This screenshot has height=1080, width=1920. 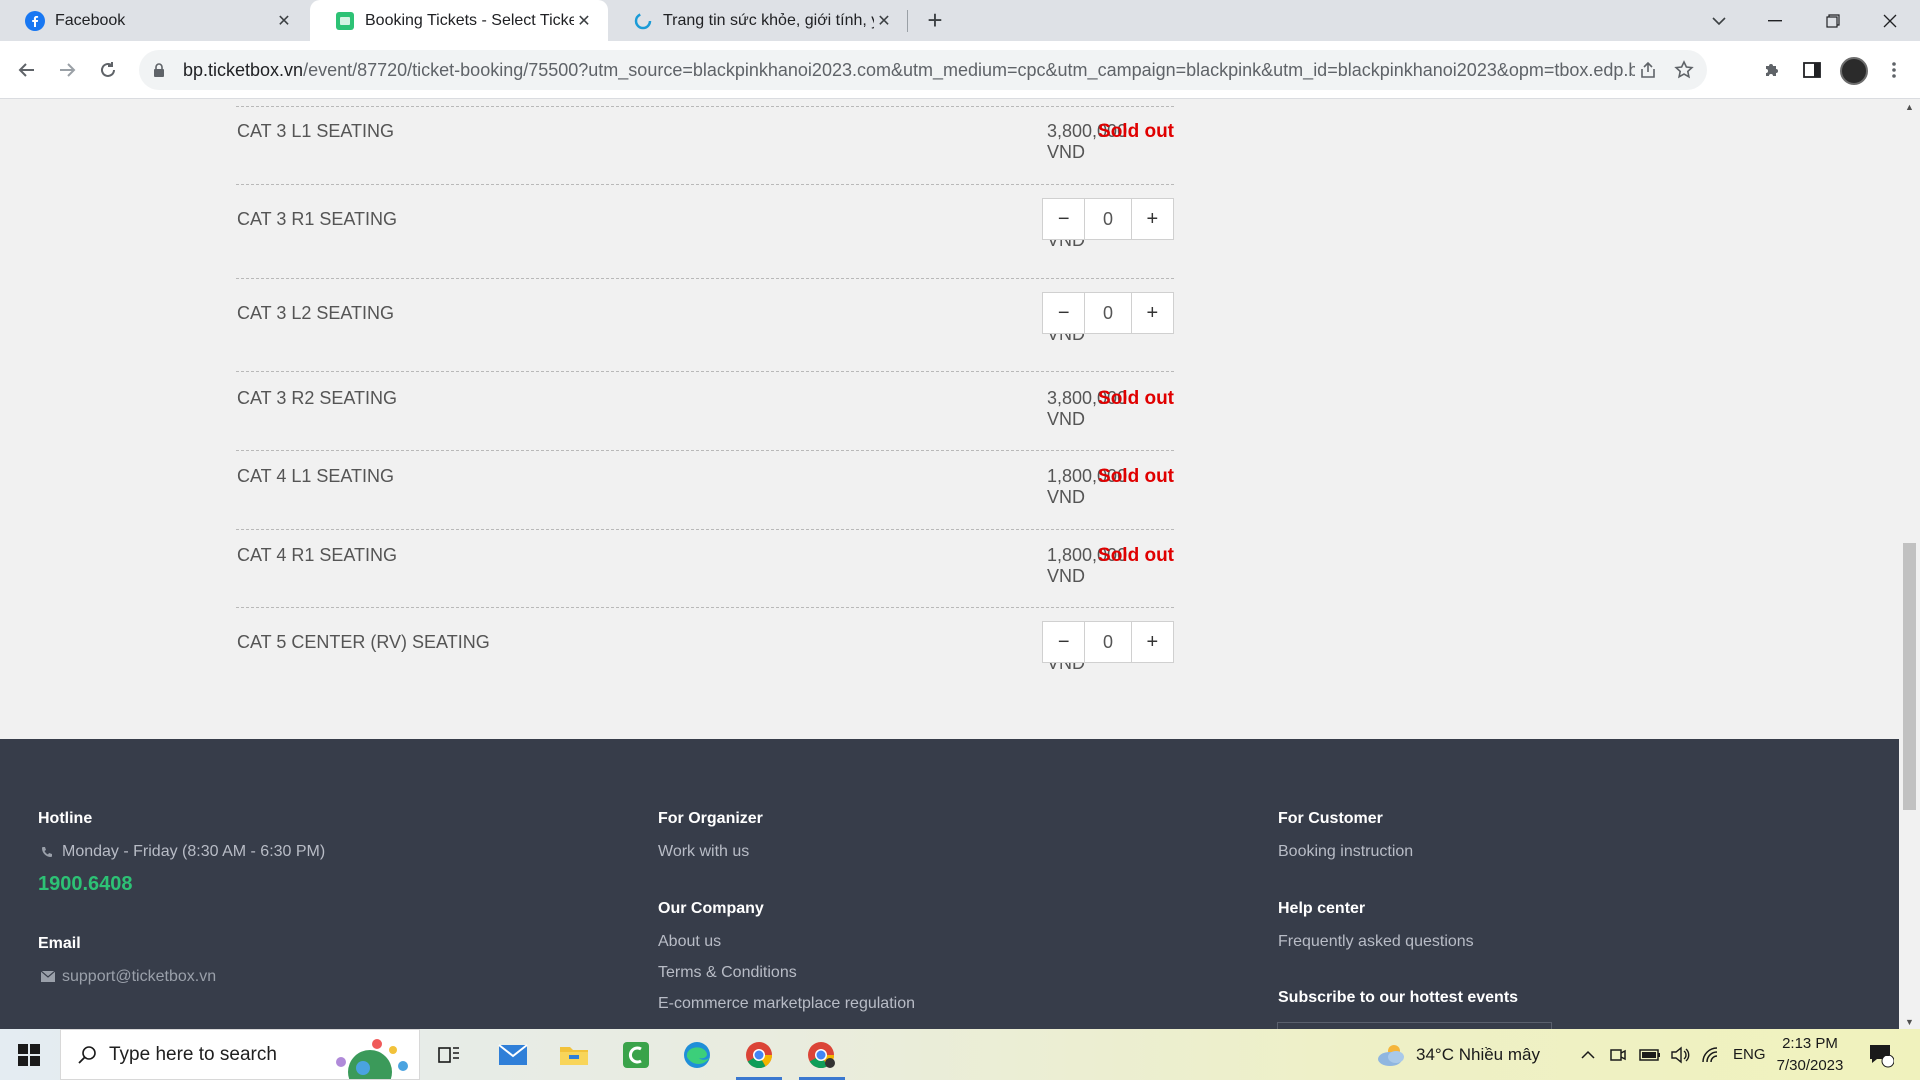 I want to click on ticket-row: CAT 3 L2 SEATING 3,800,000 VND − 0 +, so click(x=705, y=324).